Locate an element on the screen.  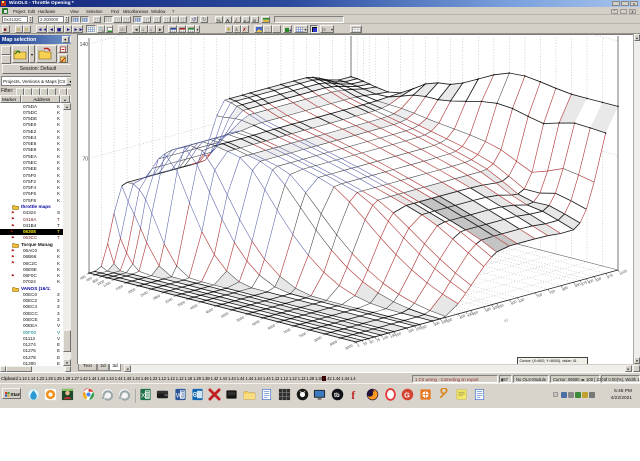
svg-text: 4000 is located at coordinates (194, 306).